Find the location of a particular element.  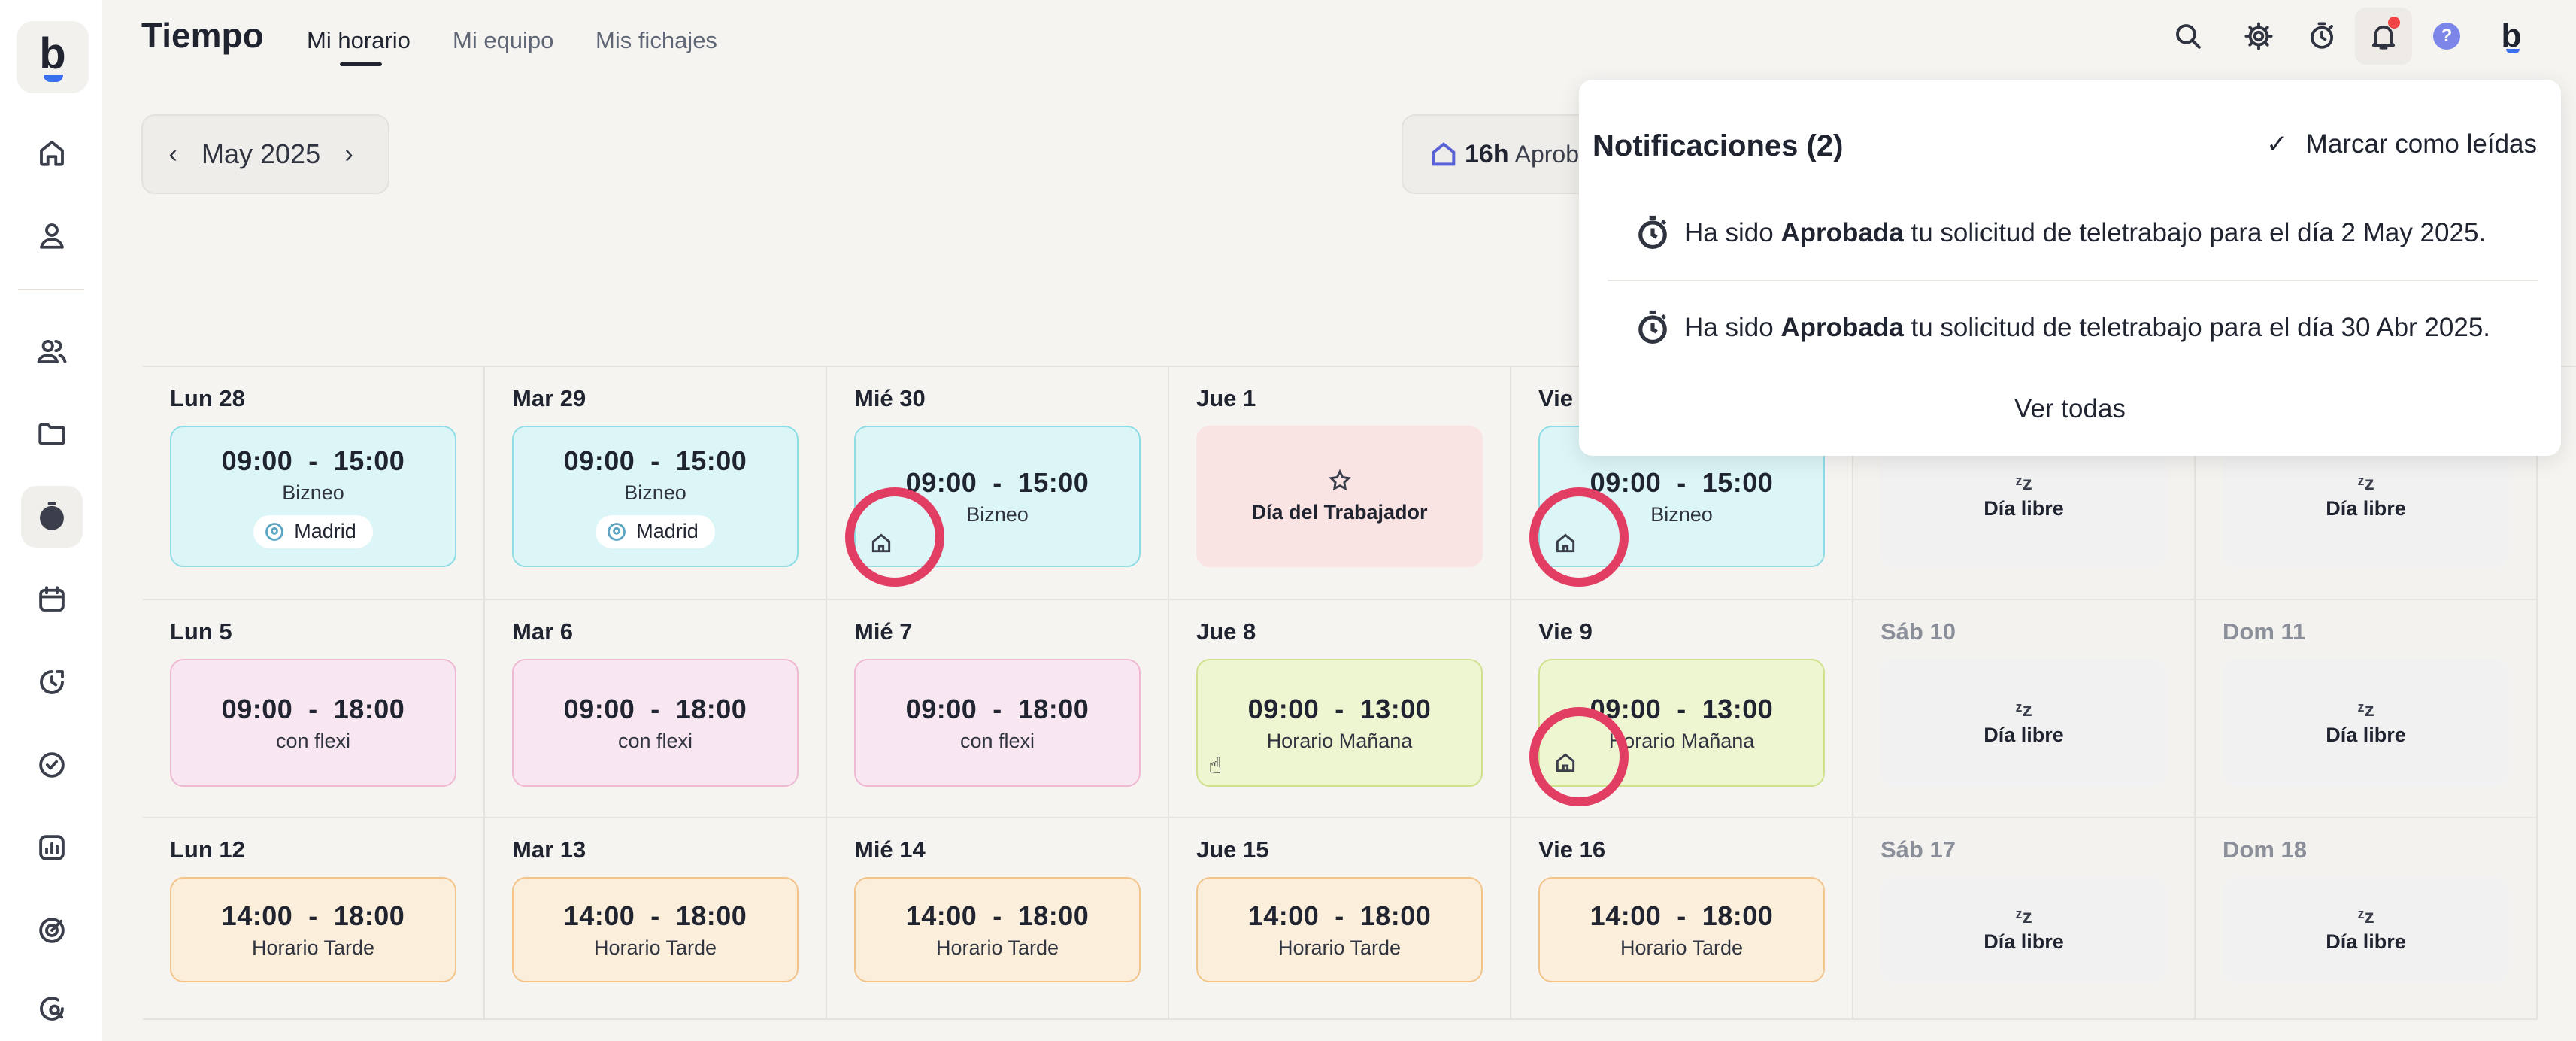

day-label: Mar 13 is located at coordinates (549, 849).